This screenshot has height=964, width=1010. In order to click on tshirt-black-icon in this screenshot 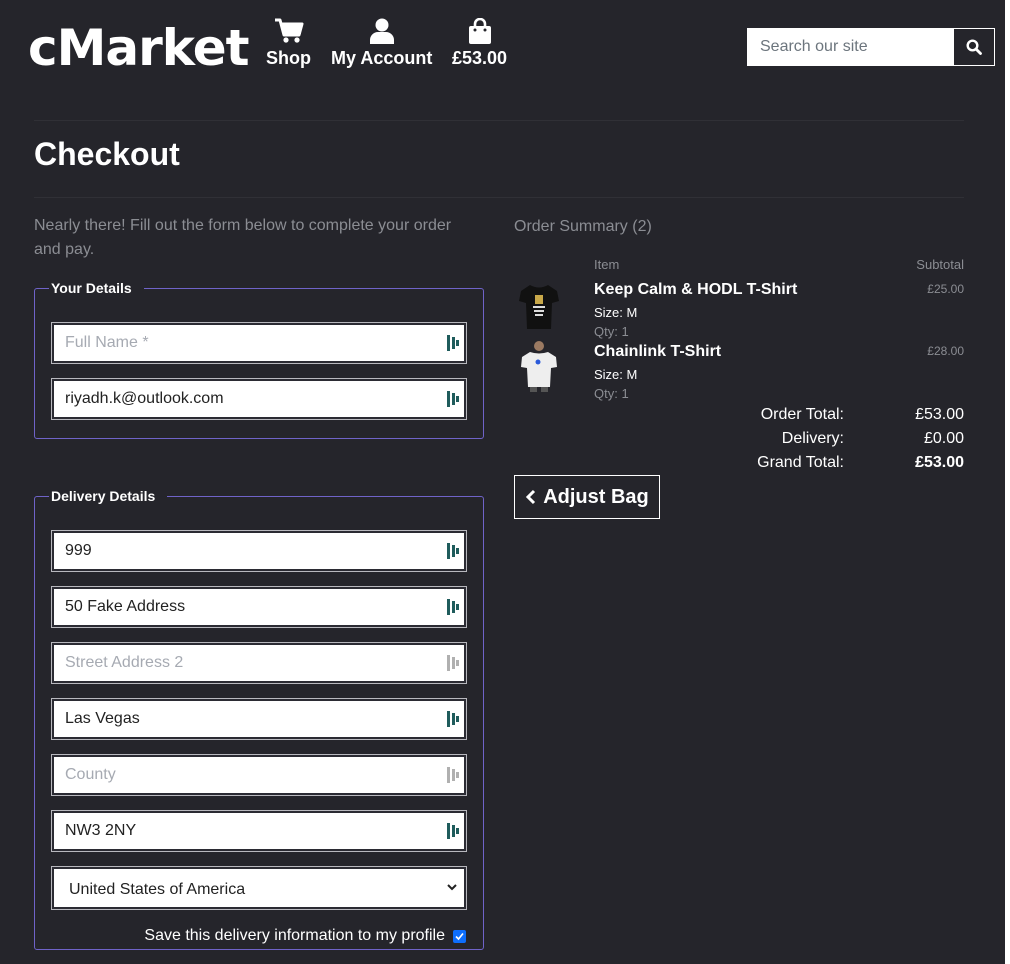, I will do `click(539, 307)`.